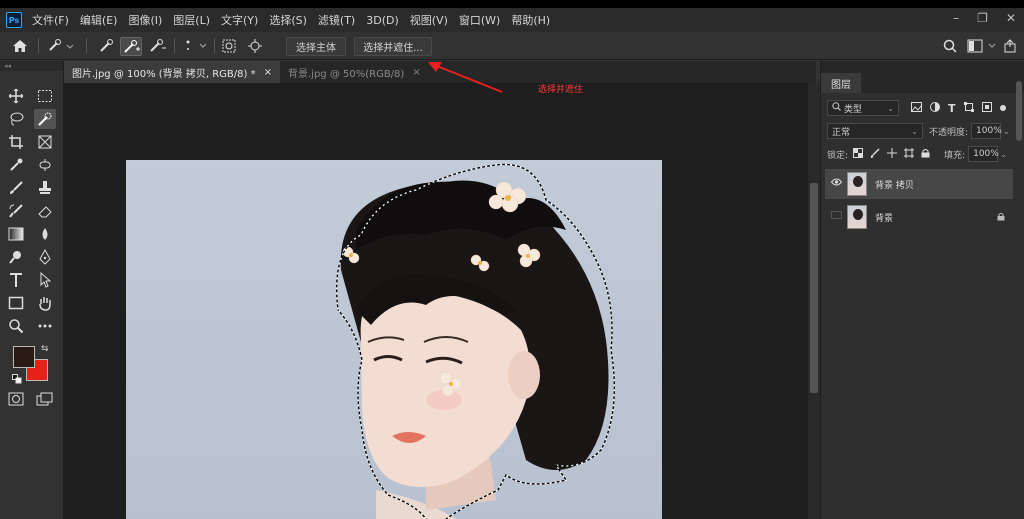  Describe the element at coordinates (837, 154) in the screenshot. I see `lock-label: 锁定:` at that location.